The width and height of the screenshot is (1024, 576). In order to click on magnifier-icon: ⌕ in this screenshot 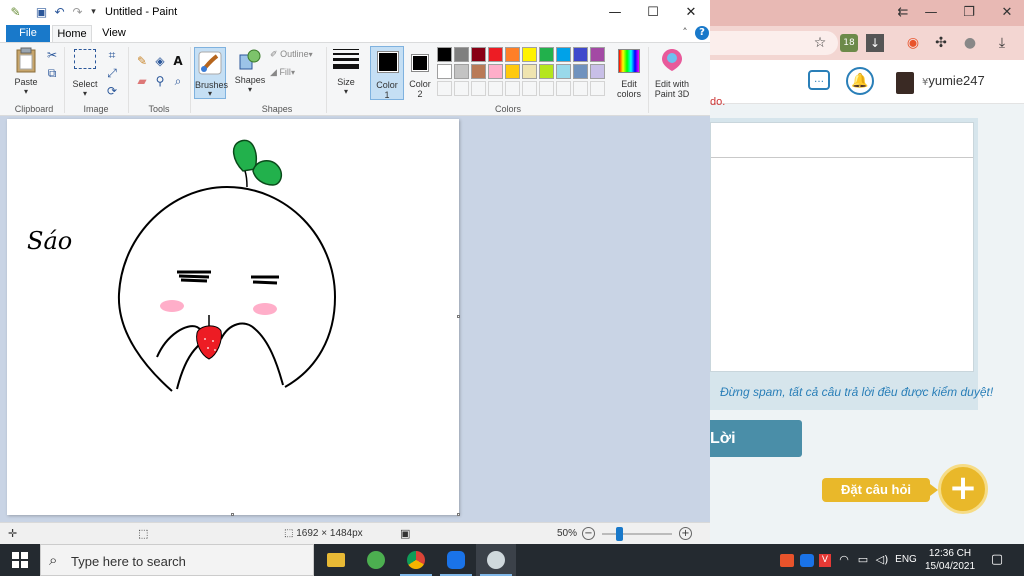, I will do `click(178, 81)`.